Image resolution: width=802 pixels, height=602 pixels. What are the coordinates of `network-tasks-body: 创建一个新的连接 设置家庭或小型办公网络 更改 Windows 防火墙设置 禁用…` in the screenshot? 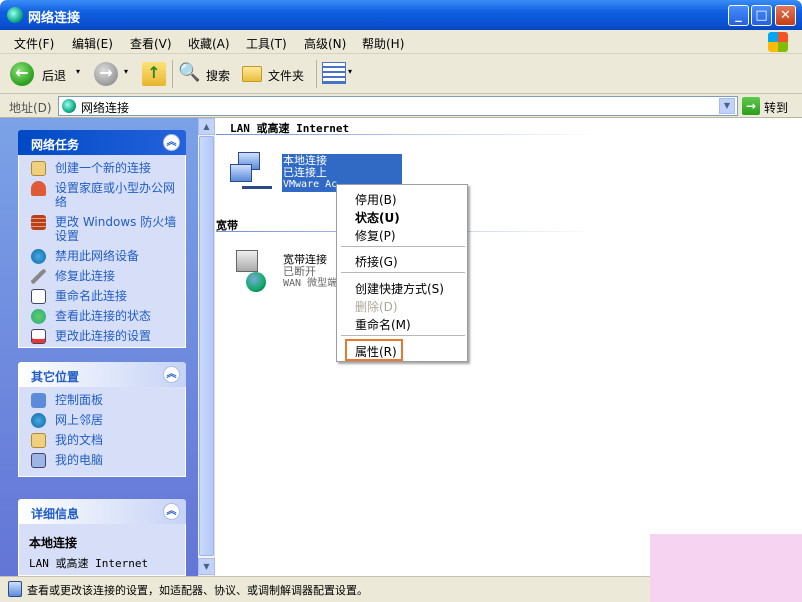 It's located at (102, 251).